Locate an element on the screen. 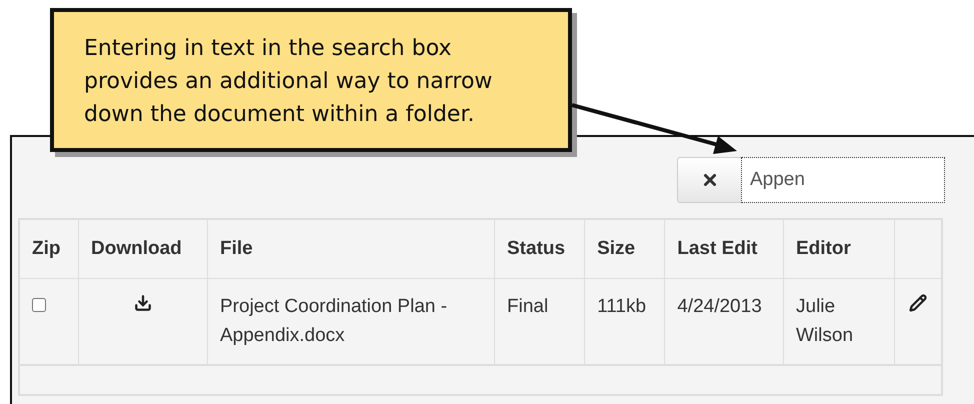 This screenshot has width=974, height=404. column-header: Download is located at coordinates (143, 248).